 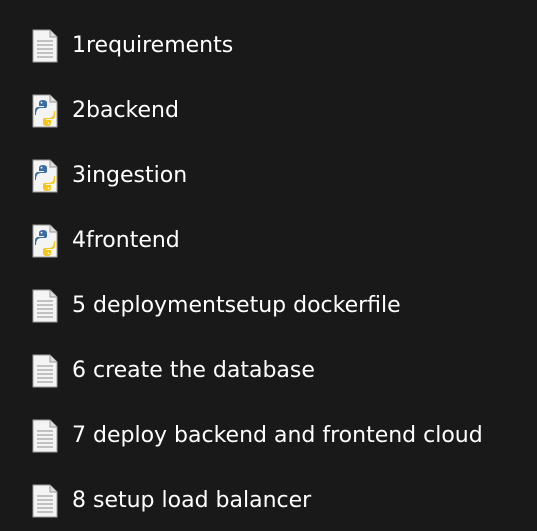 What do you see at coordinates (268, 111) in the screenshot?
I see `file-item-2backend: 2backend` at bounding box center [268, 111].